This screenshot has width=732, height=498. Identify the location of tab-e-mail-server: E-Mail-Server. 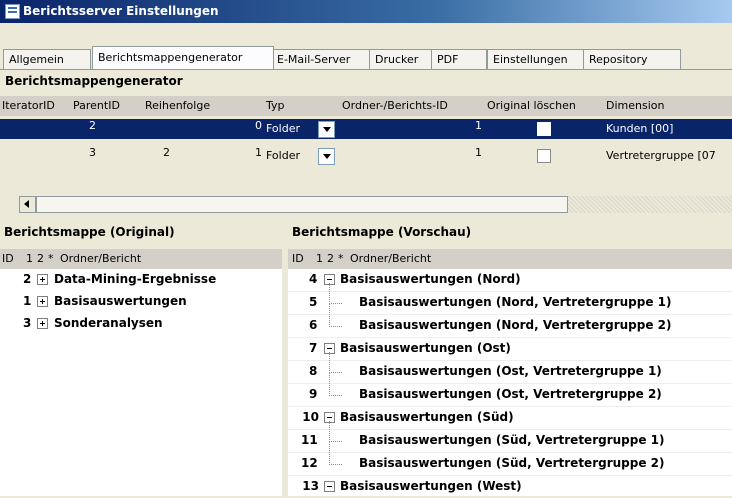
(322, 59).